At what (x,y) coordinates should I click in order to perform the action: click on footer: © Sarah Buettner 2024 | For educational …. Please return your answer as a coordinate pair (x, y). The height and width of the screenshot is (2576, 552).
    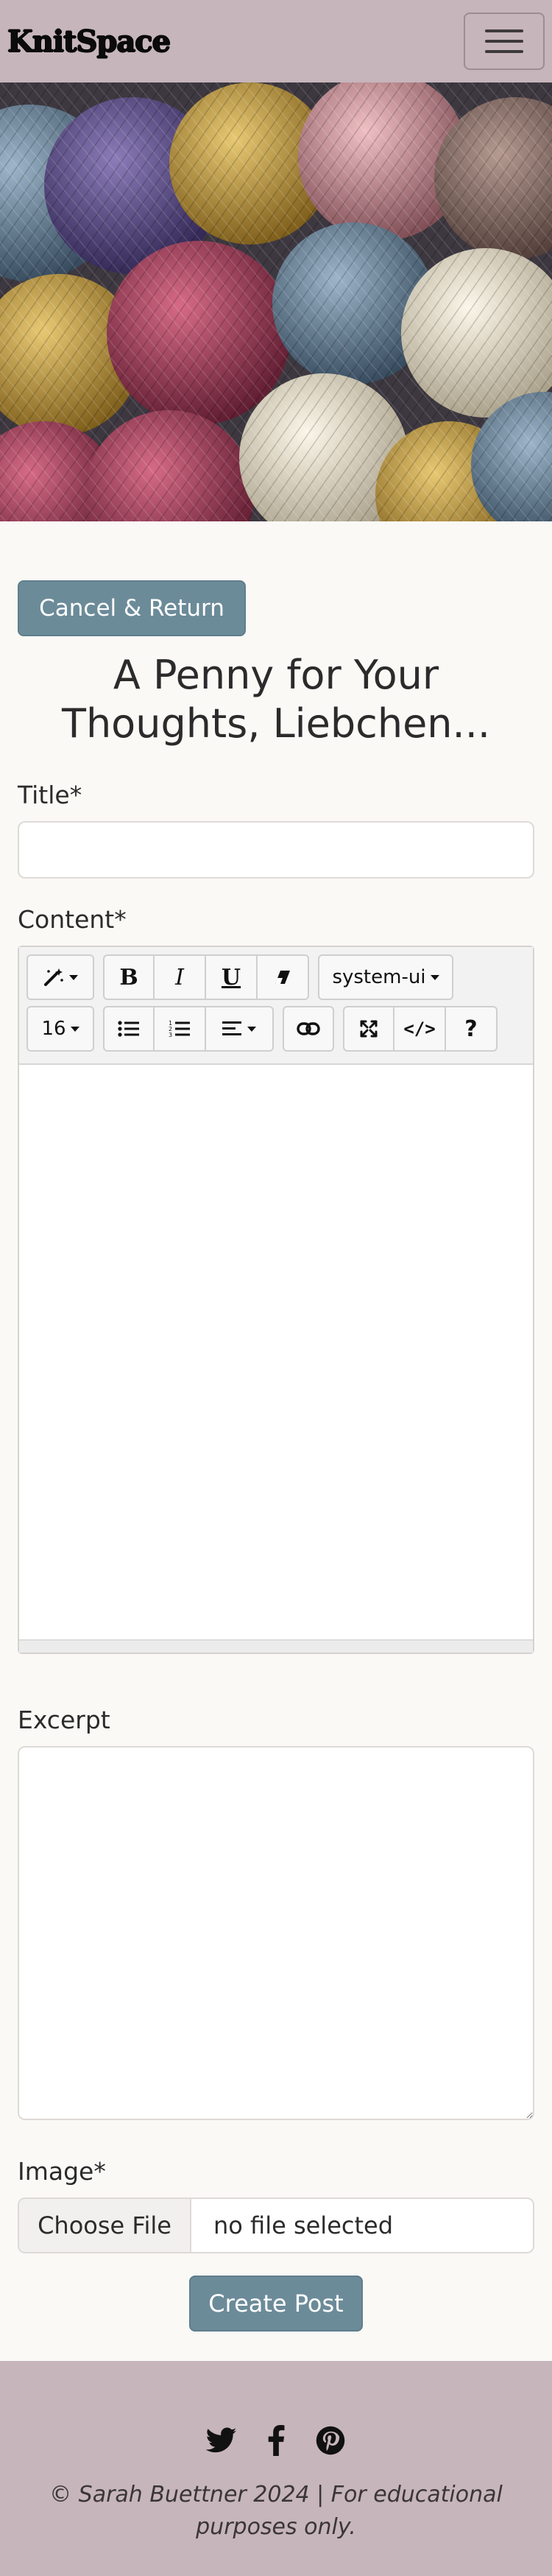
    Looking at the image, I should click on (276, 2468).